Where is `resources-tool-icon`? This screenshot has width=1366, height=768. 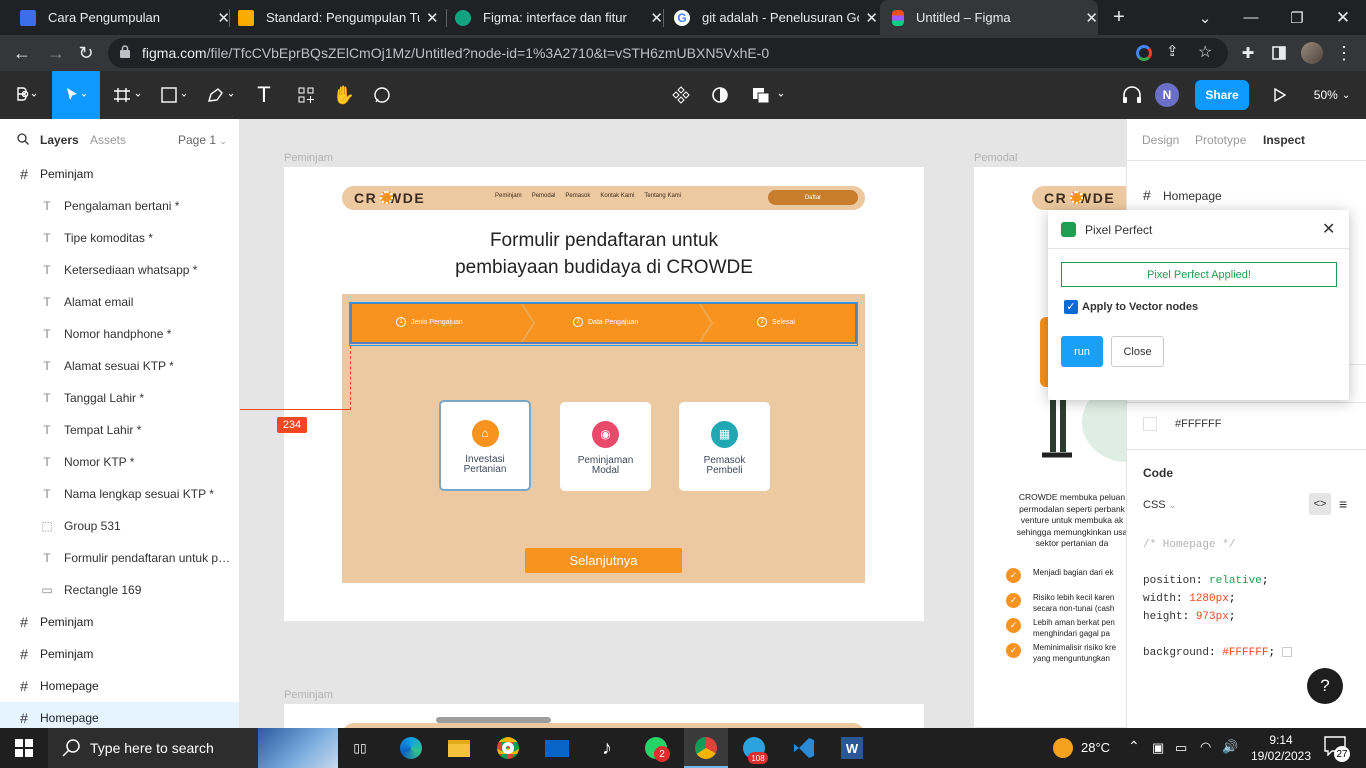
resources-tool-icon is located at coordinates (306, 95).